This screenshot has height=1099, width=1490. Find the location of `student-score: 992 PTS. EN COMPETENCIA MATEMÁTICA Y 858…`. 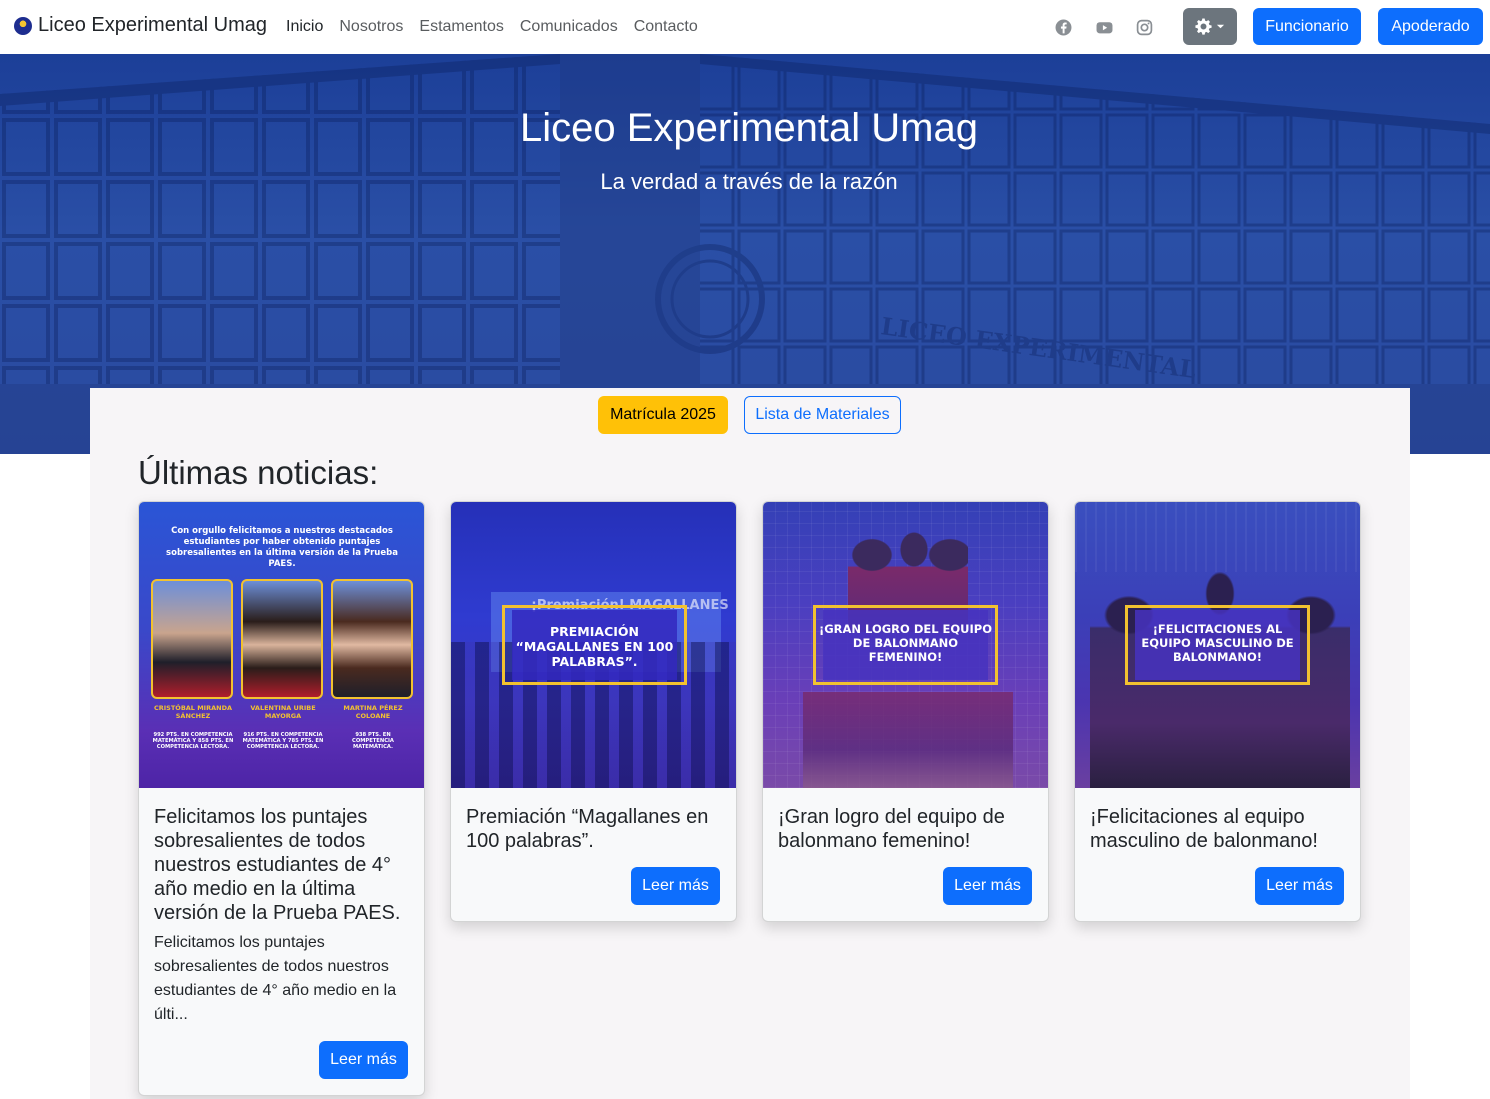

student-score: 992 PTS. EN COMPETENCIA MATEMÁTICA Y 858… is located at coordinates (193, 741).